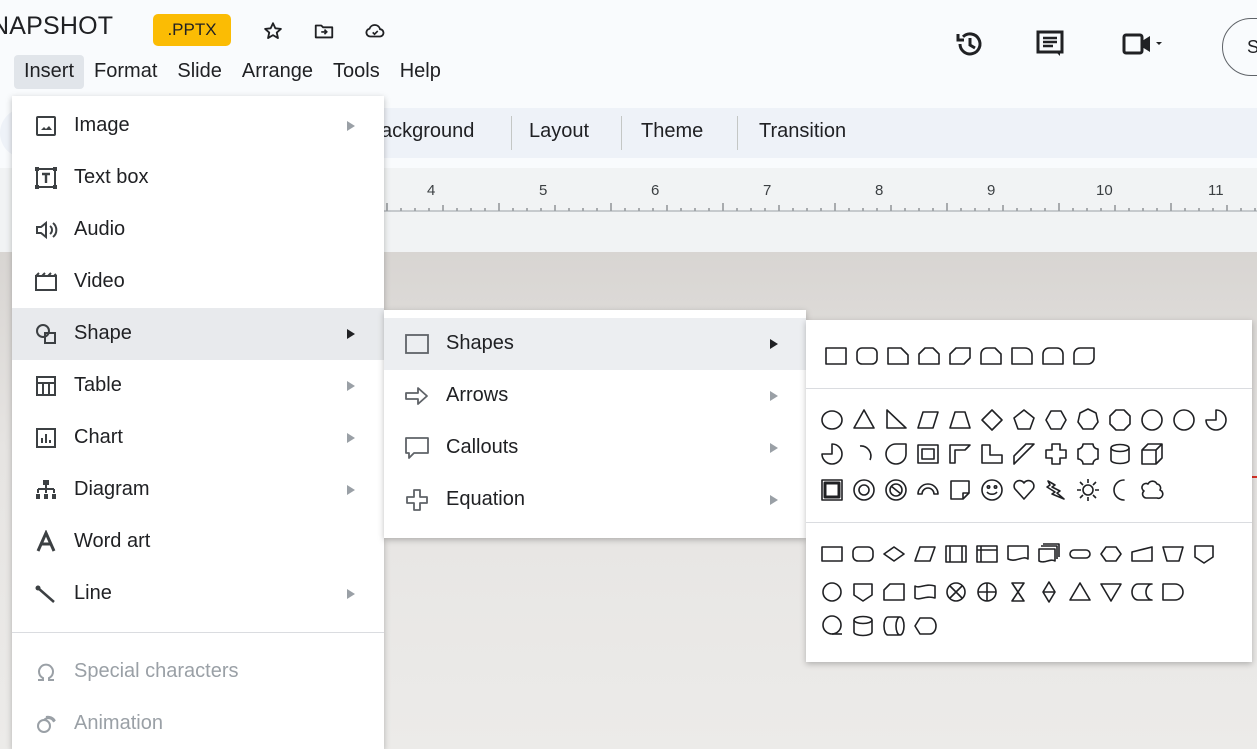 This screenshot has width=1257, height=749. I want to click on shape-fc-collate-icon, so click(1018, 592).